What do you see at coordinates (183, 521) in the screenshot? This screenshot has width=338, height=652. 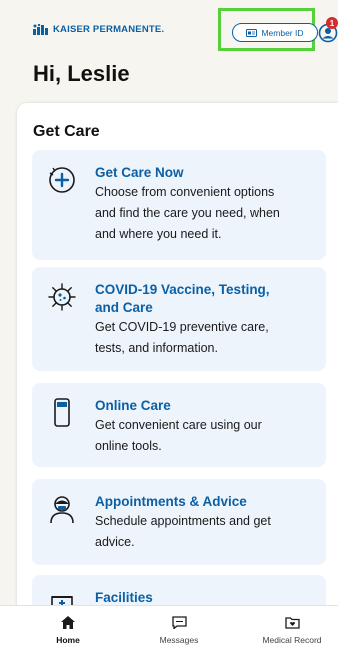 I see `item-desc-line: Schedule appointments and get` at bounding box center [183, 521].